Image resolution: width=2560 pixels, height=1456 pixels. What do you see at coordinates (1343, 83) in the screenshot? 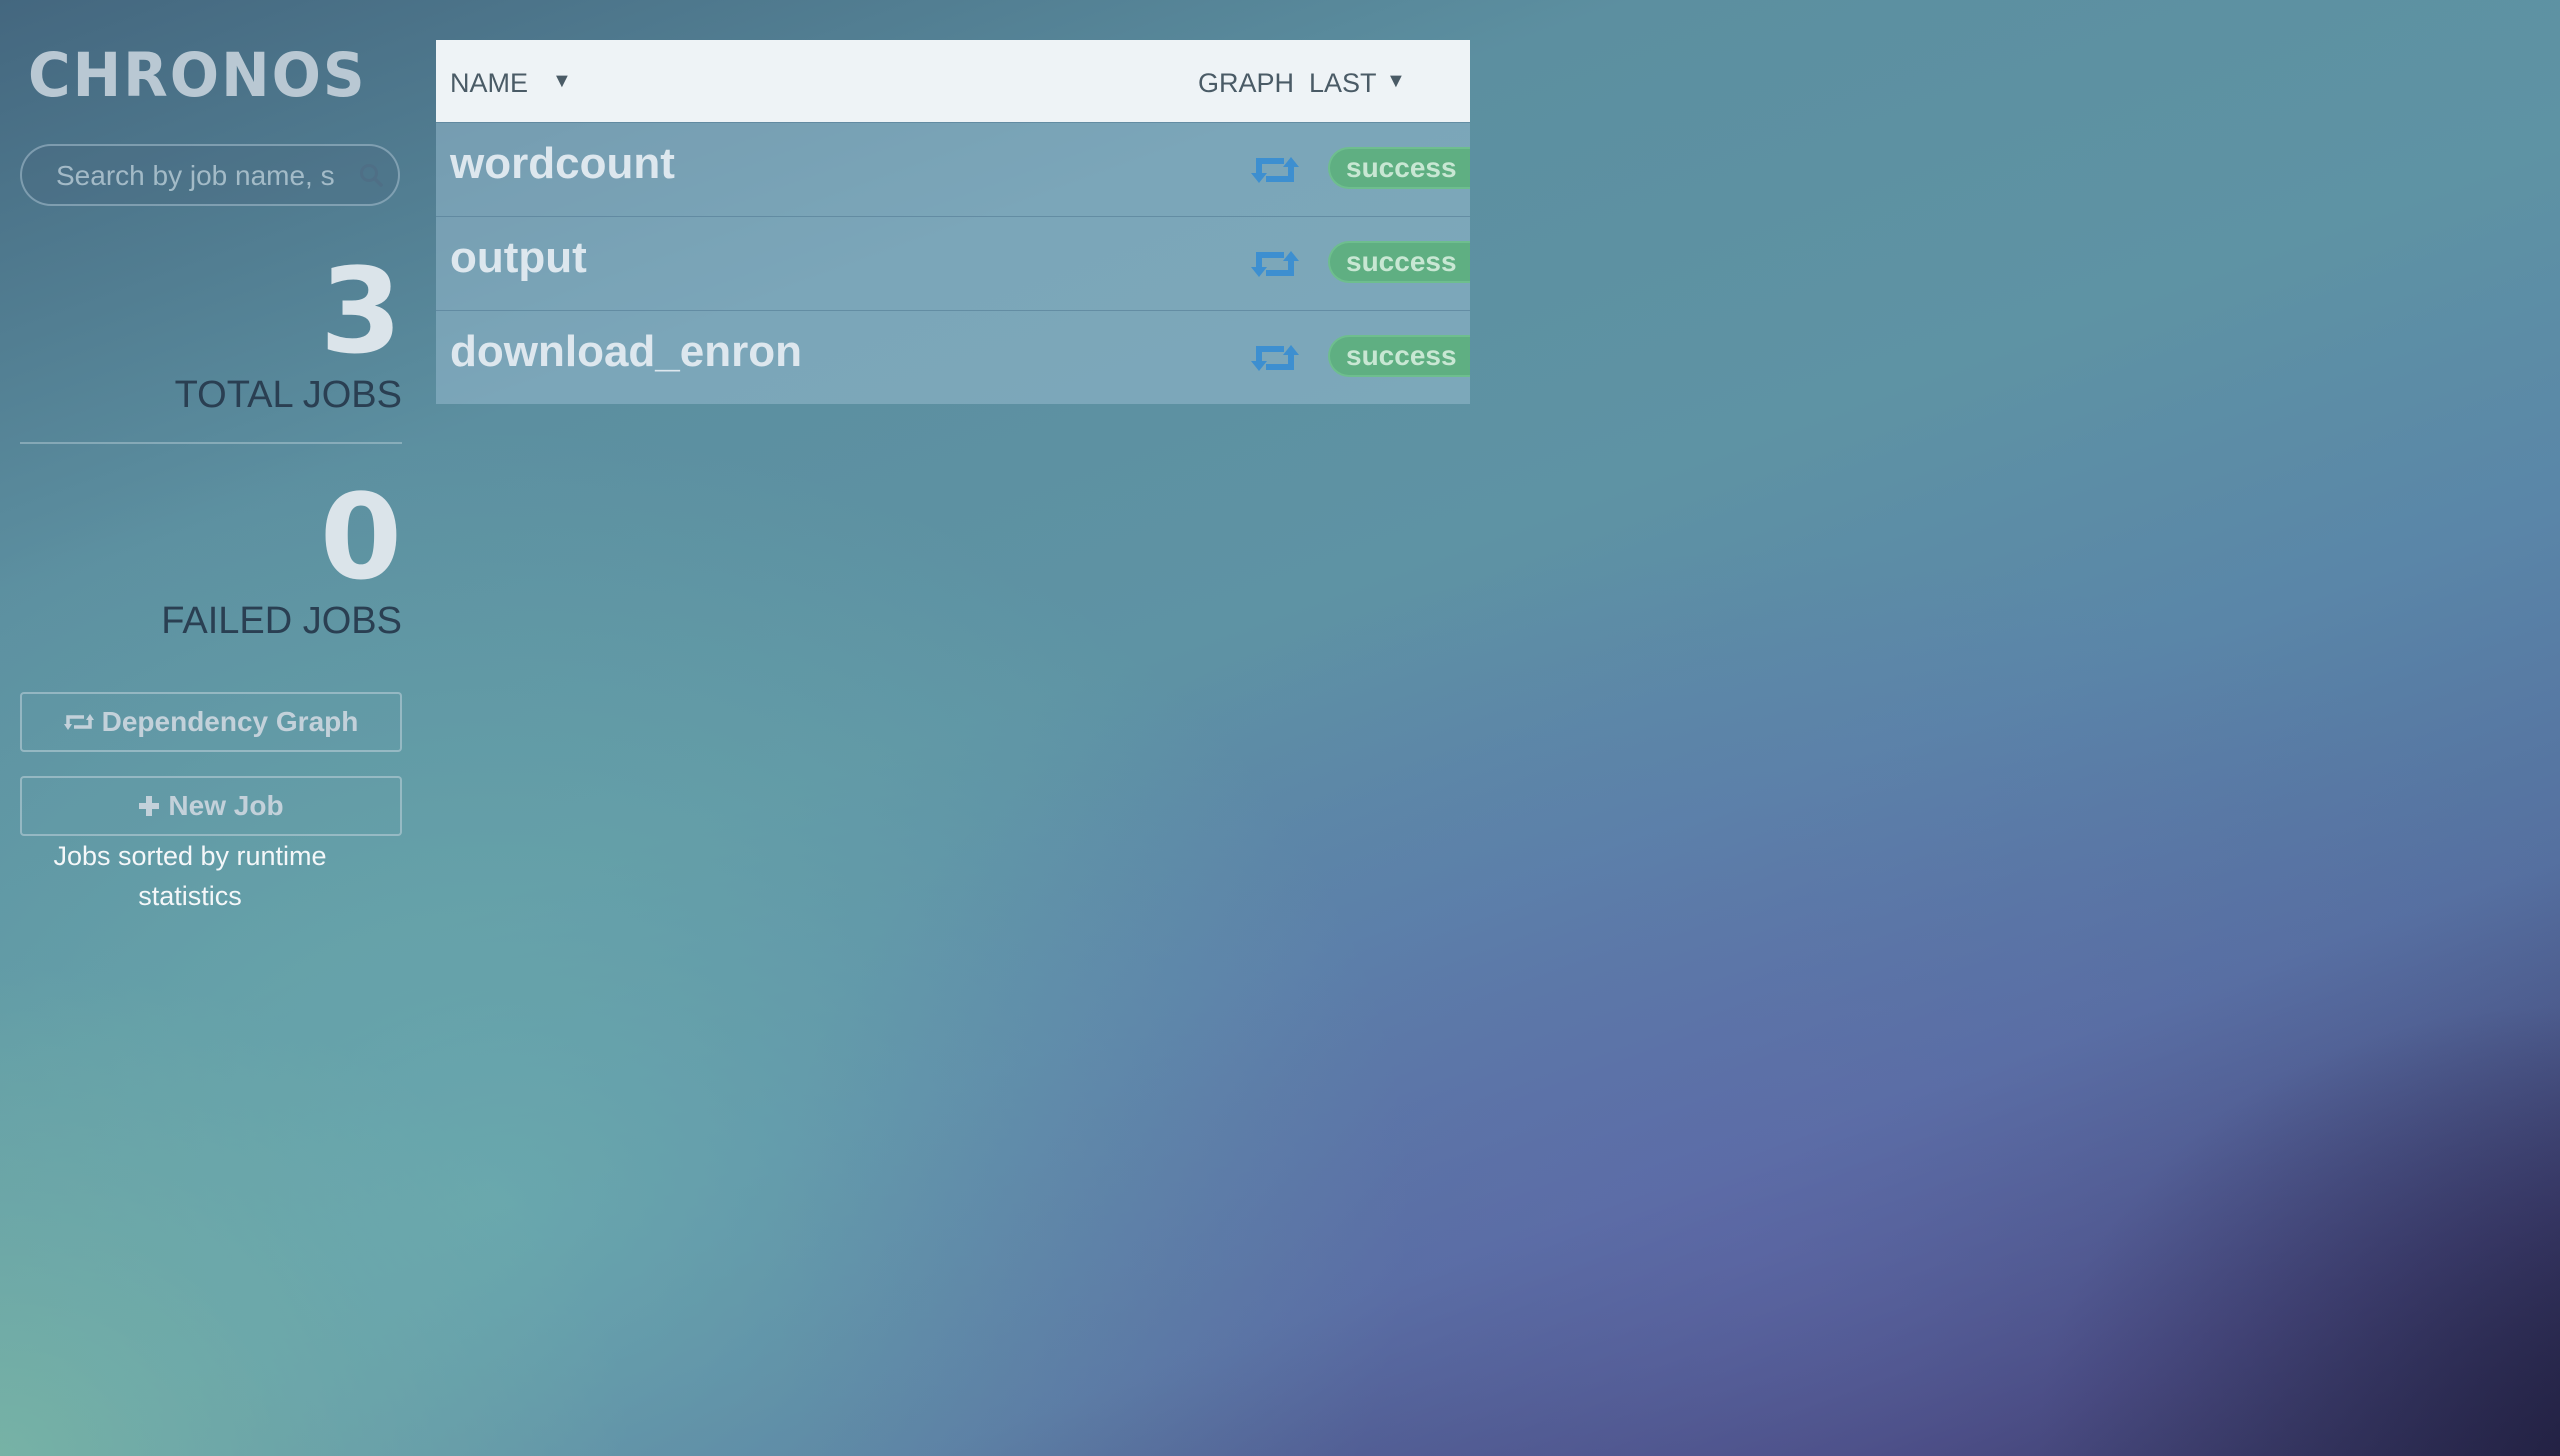
I see `column-header-last: LAST` at bounding box center [1343, 83].